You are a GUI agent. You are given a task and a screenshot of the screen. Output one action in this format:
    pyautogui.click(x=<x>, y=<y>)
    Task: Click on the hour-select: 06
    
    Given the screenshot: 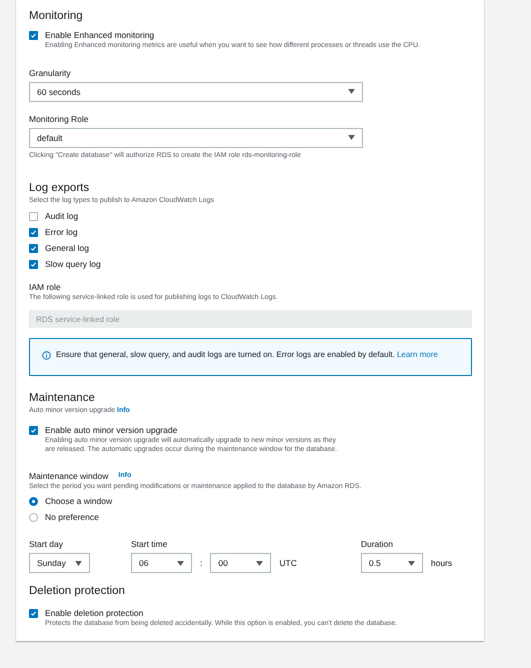 What is the action you would take?
    pyautogui.click(x=161, y=563)
    